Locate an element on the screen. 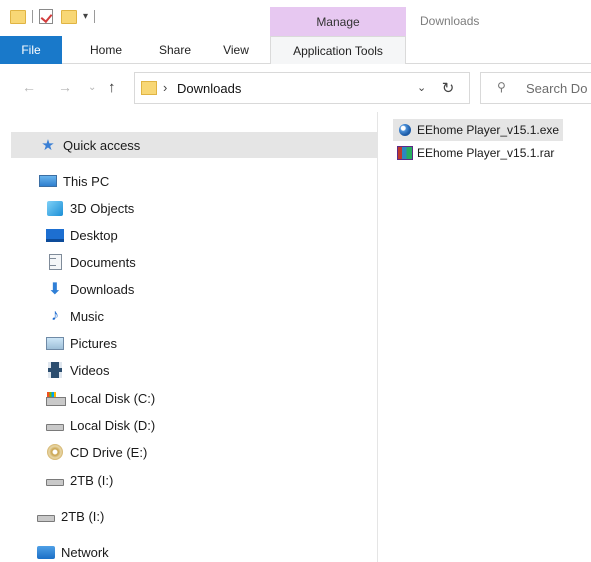 Image resolution: width=591 pixels, height=562 pixels. tab-home: Home is located at coordinates (106, 50).